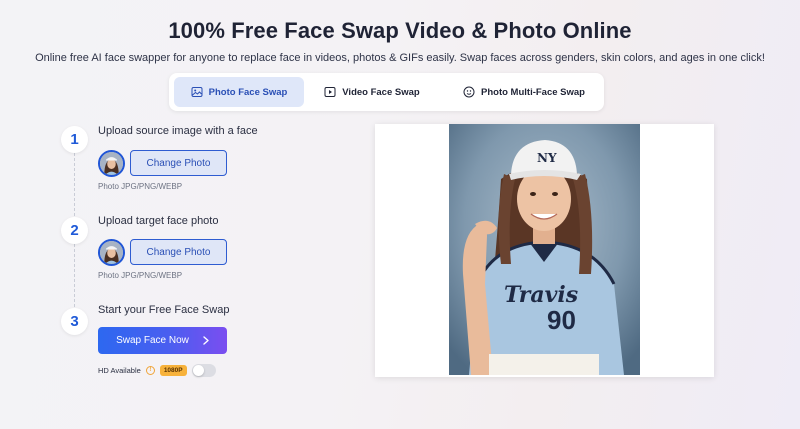 Image resolution: width=800 pixels, height=429 pixels. I want to click on tab-label: Photo Multi-Face Swap, so click(533, 92).